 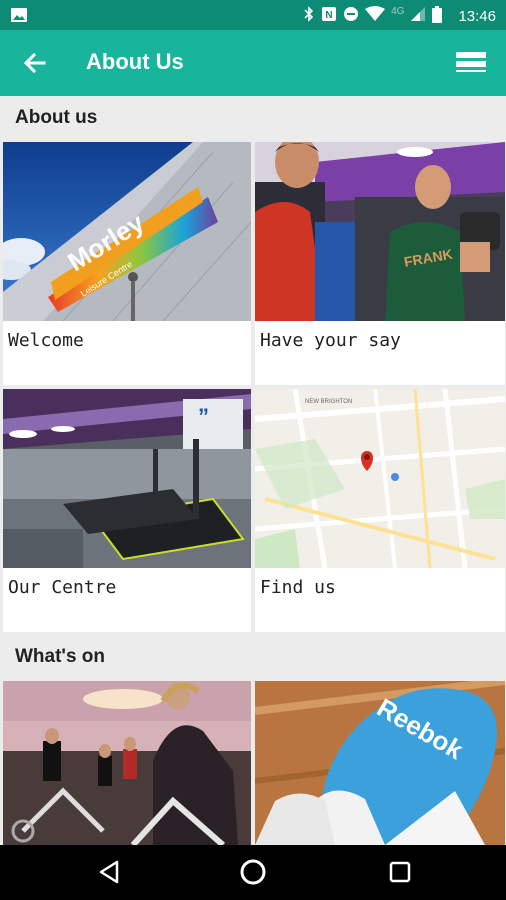 What do you see at coordinates (60, 656) in the screenshot?
I see `section-title-whats-on: What's on` at bounding box center [60, 656].